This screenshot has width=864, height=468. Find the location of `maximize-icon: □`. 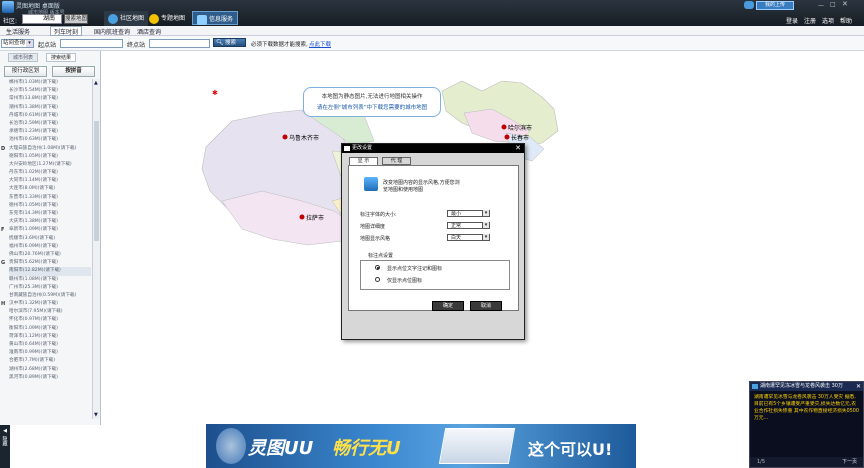

maximize-icon: □ is located at coordinates (833, 4).